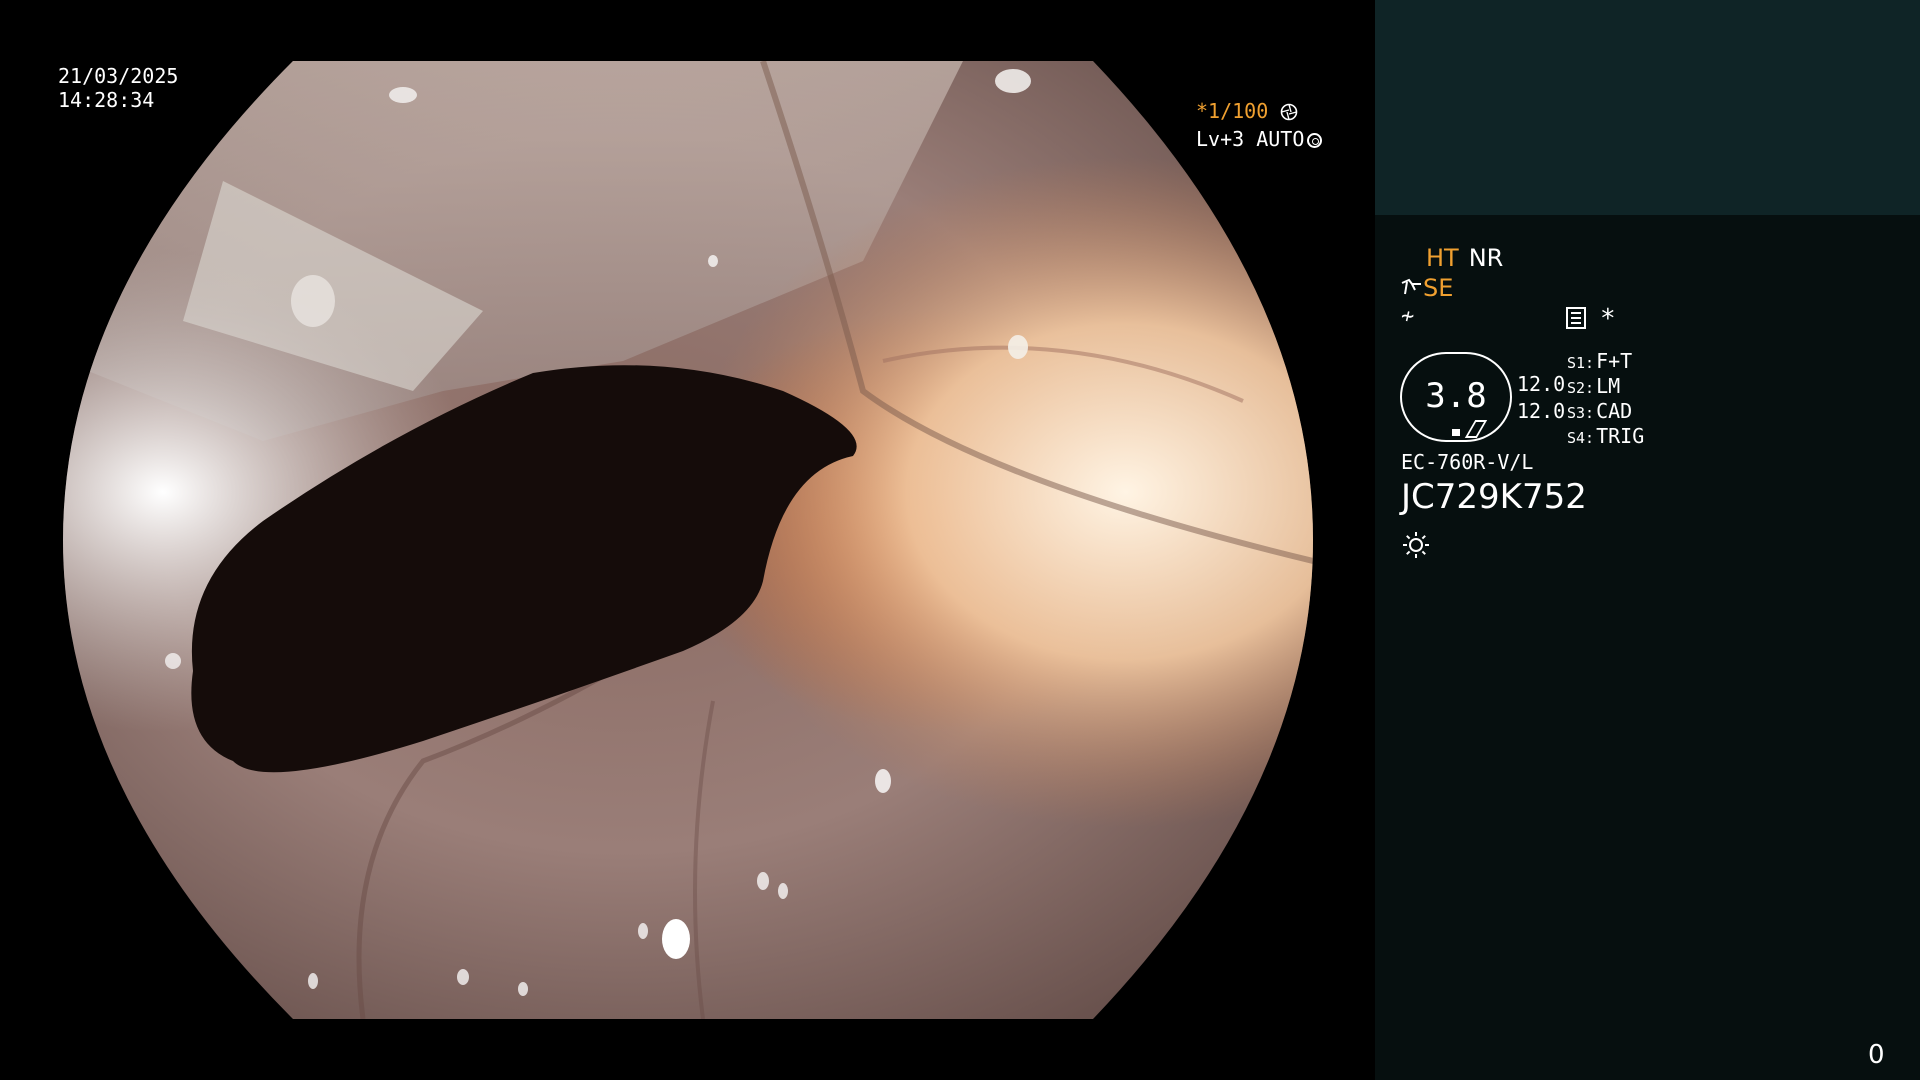 This screenshot has height=1080, width=1920. Describe the element at coordinates (1647, 107) in the screenshot. I see `side-panel-top` at that location.